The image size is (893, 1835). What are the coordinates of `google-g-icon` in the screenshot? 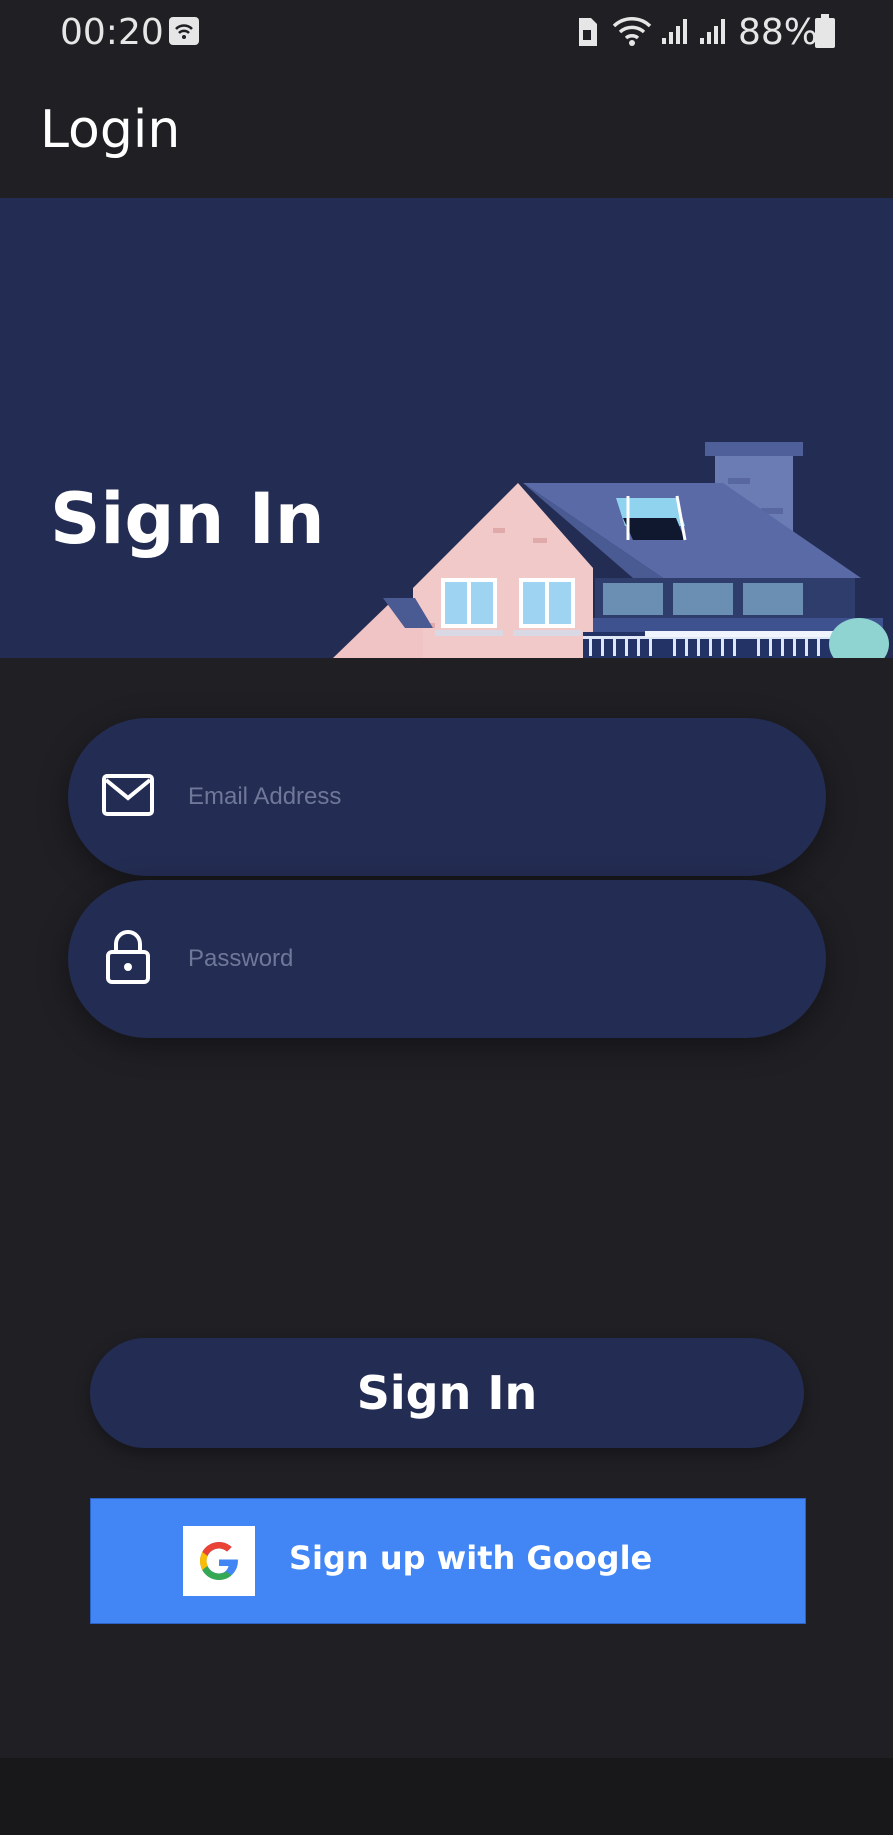 It's located at (219, 1561).